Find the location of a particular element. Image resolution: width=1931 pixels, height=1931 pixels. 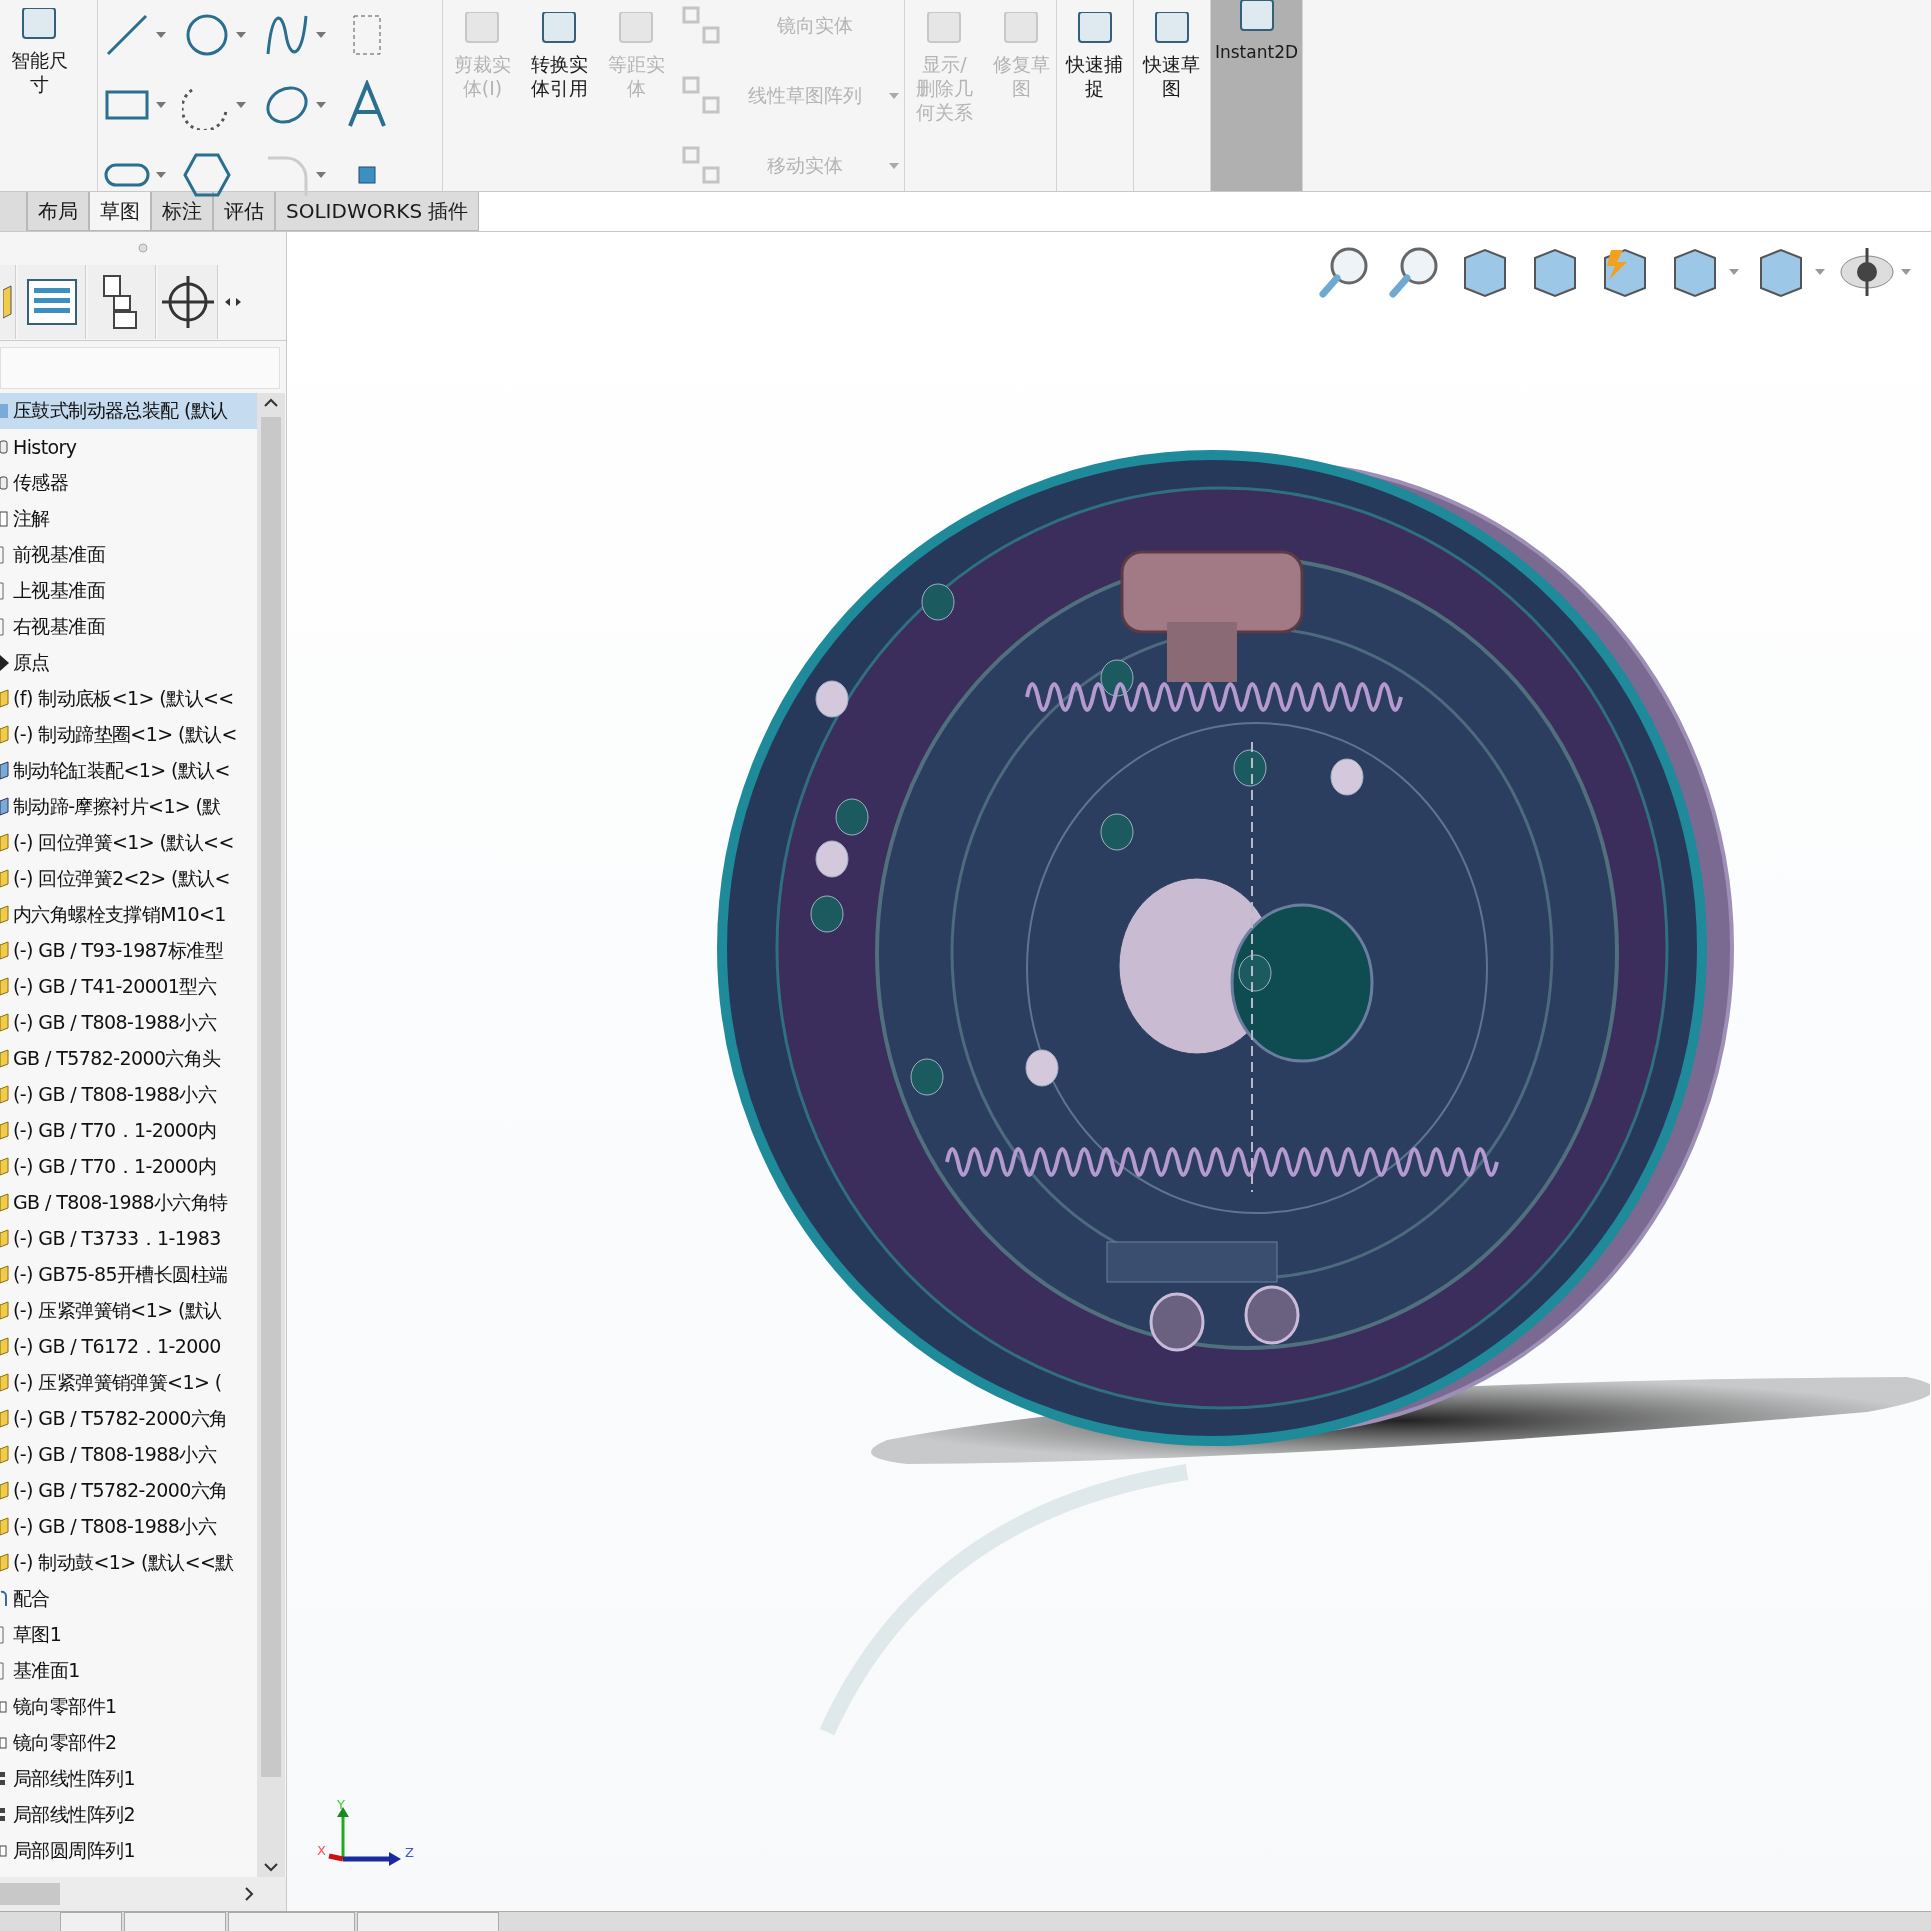

tree-item: (-) 压紧弹簧销<1> (默认 is located at coordinates (128, 1311).